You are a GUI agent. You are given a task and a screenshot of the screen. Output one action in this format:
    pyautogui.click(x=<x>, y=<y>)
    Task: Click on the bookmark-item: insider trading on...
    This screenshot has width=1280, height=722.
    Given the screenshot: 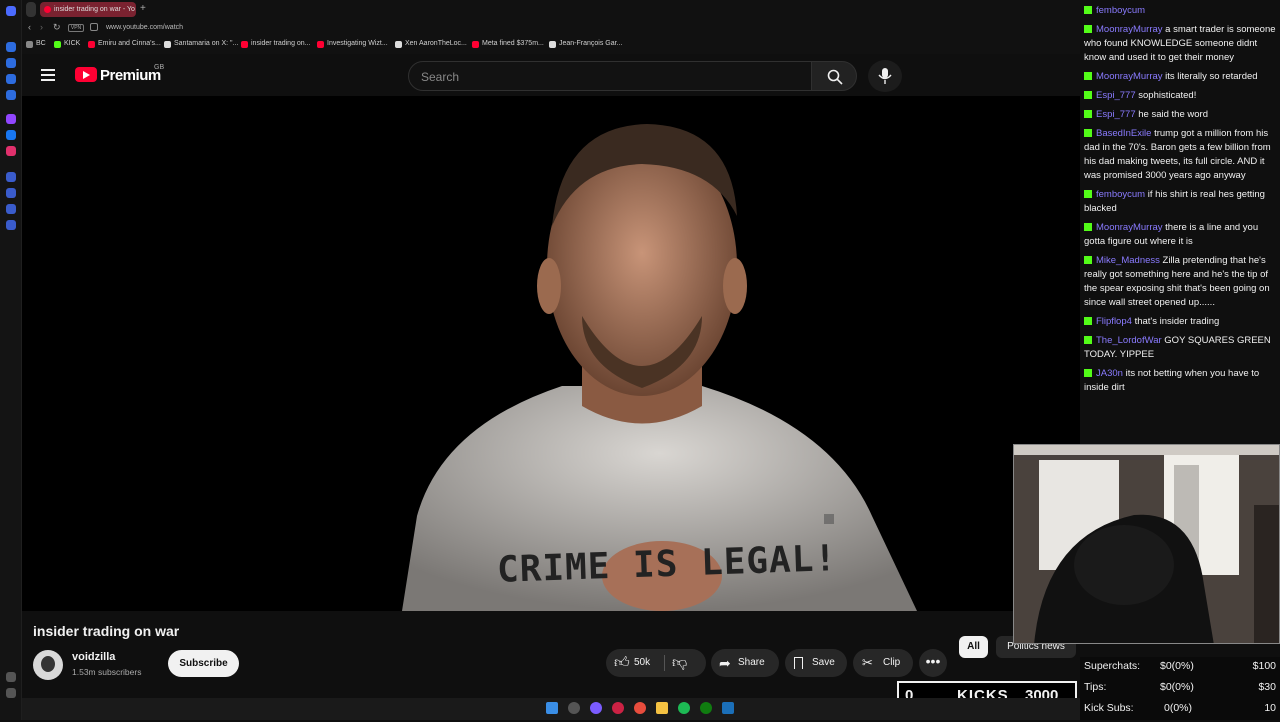 What is the action you would take?
    pyautogui.click(x=276, y=44)
    